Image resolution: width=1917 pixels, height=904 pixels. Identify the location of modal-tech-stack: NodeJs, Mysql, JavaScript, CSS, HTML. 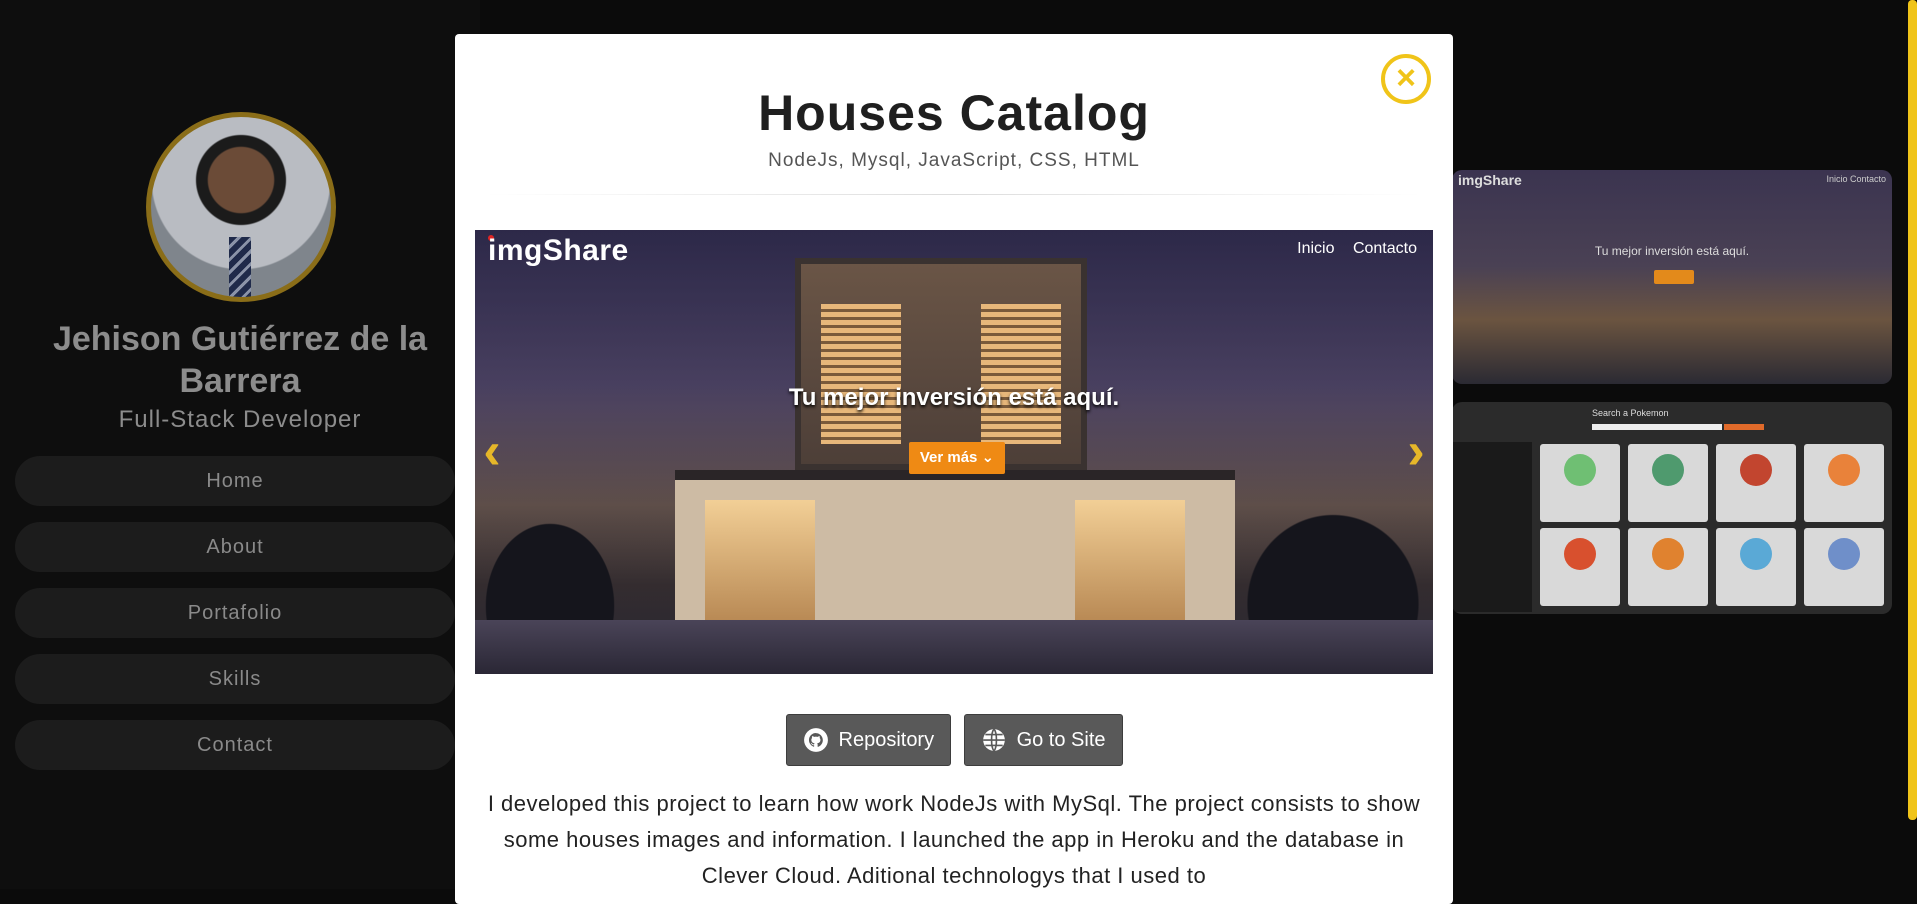
(954, 160).